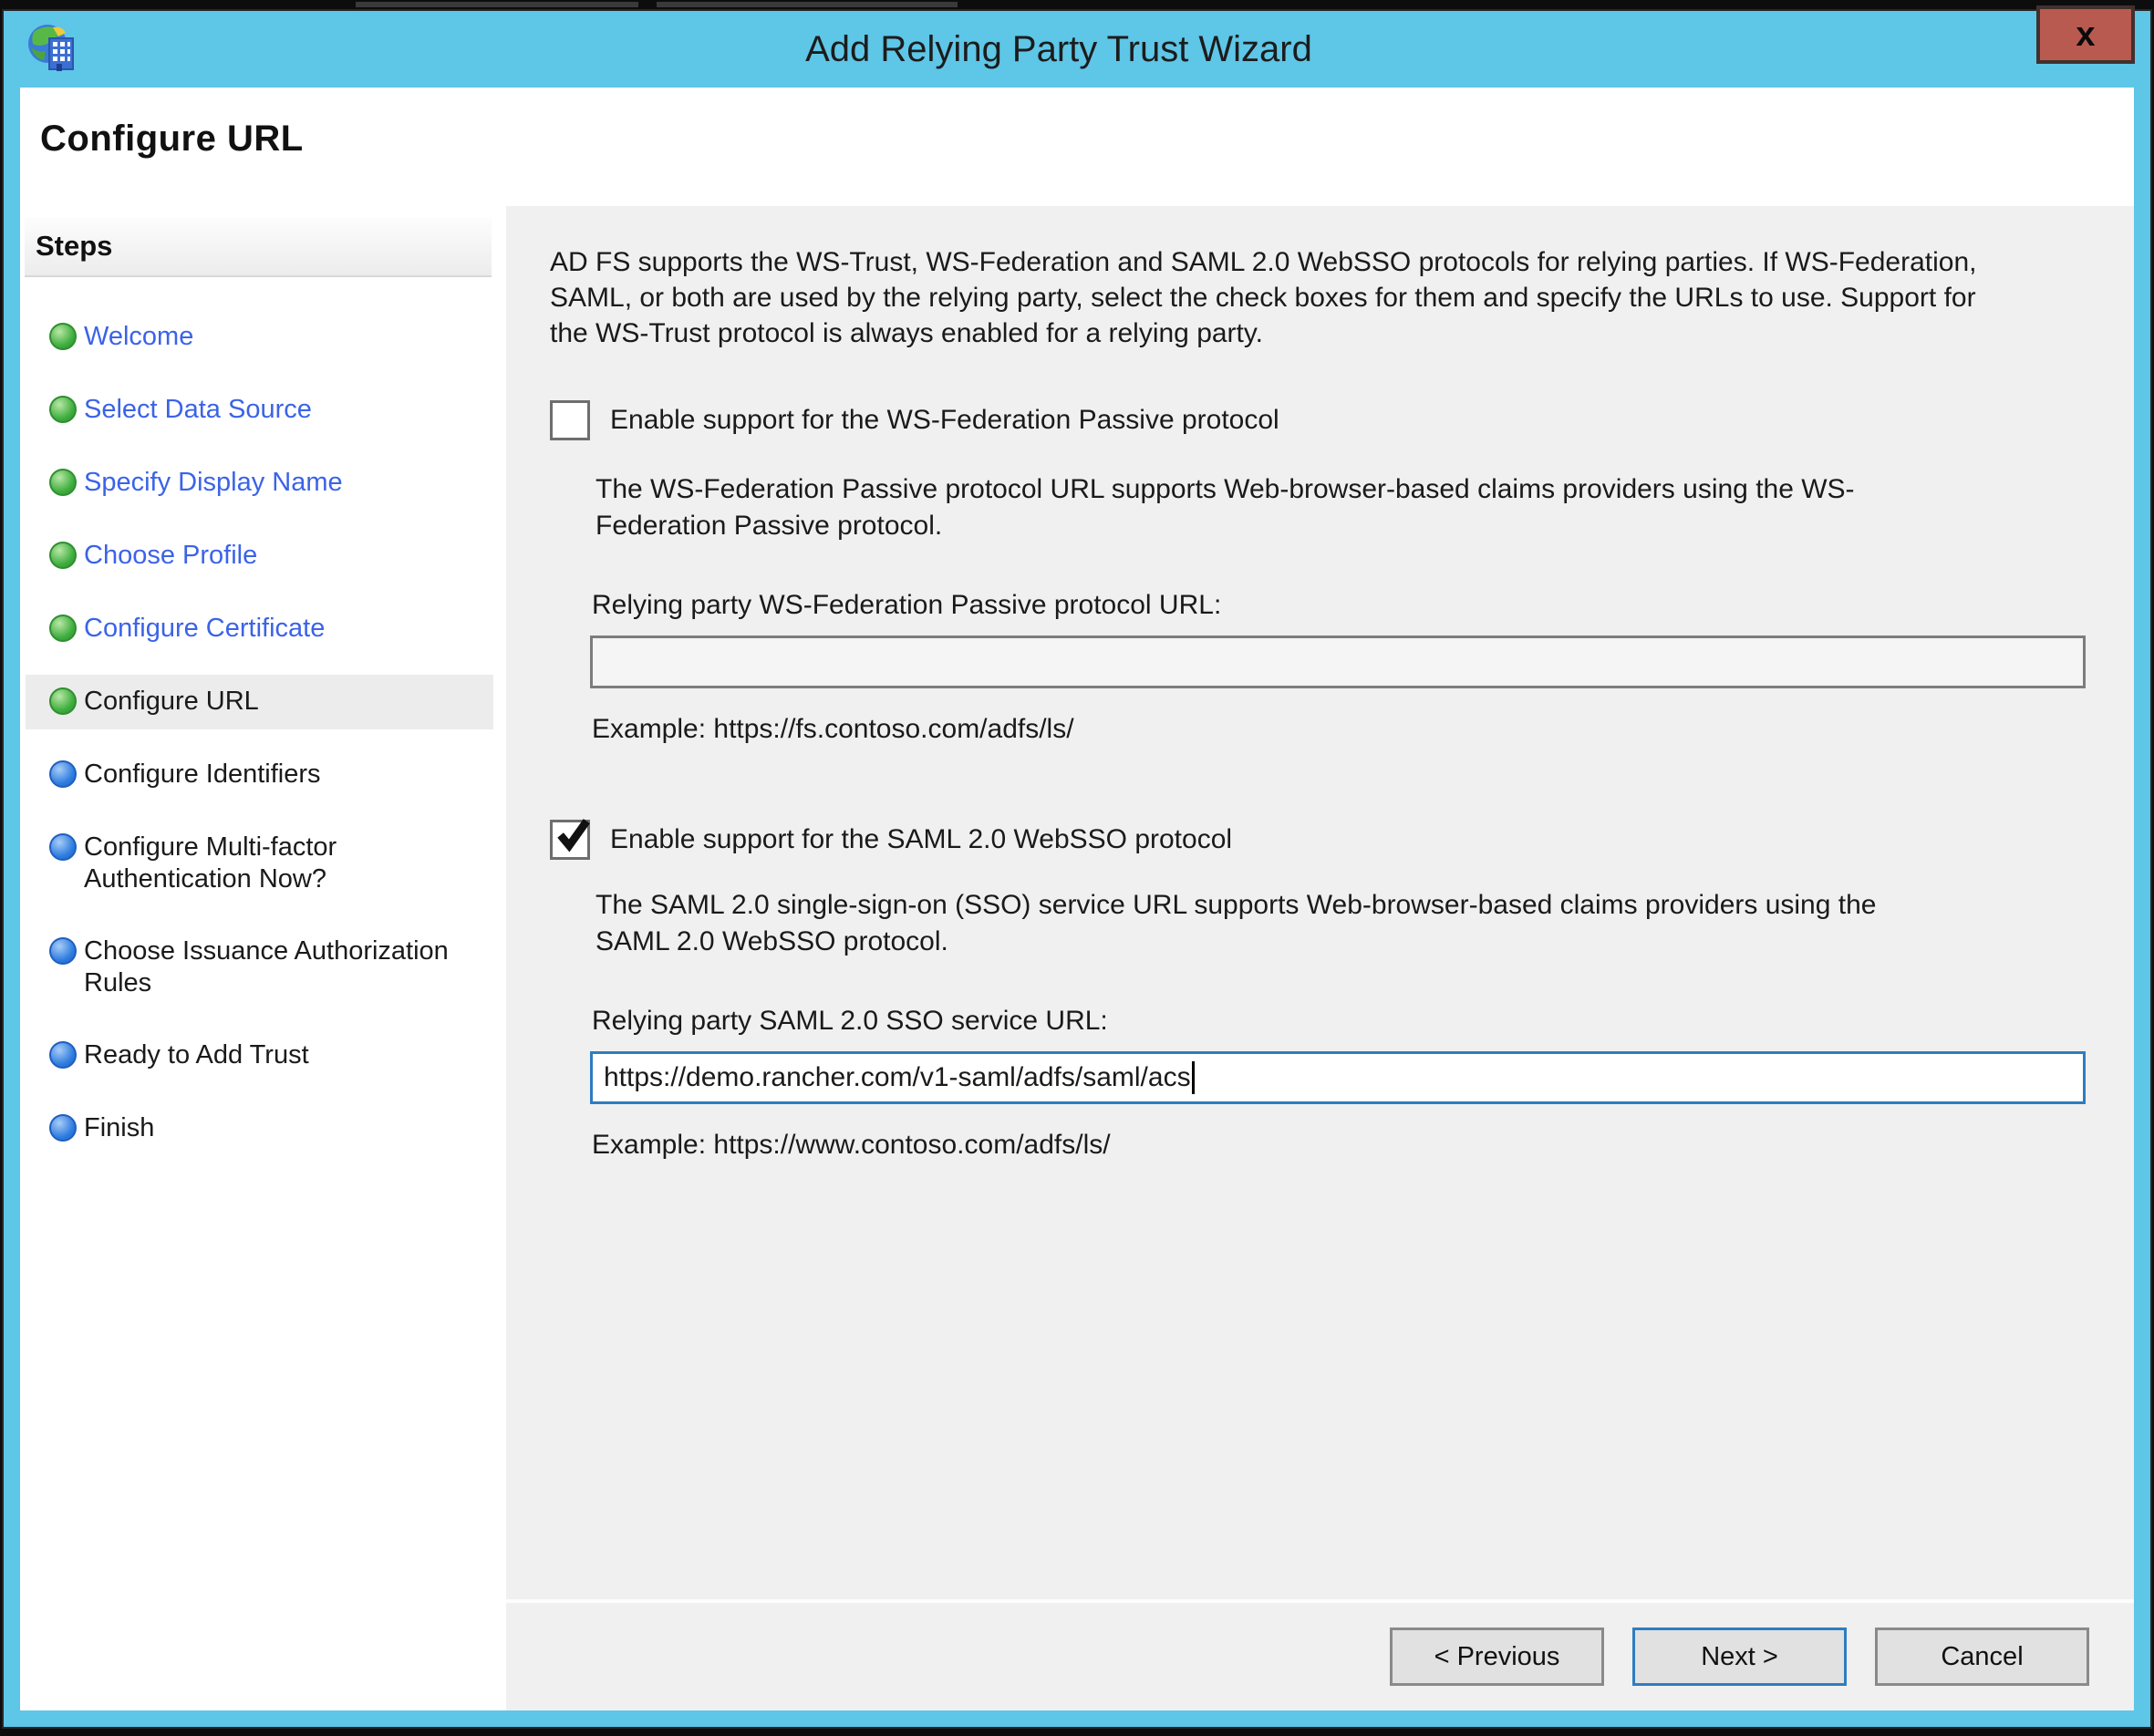 Image resolution: width=2154 pixels, height=1736 pixels. I want to click on close-button: x, so click(2085, 34).